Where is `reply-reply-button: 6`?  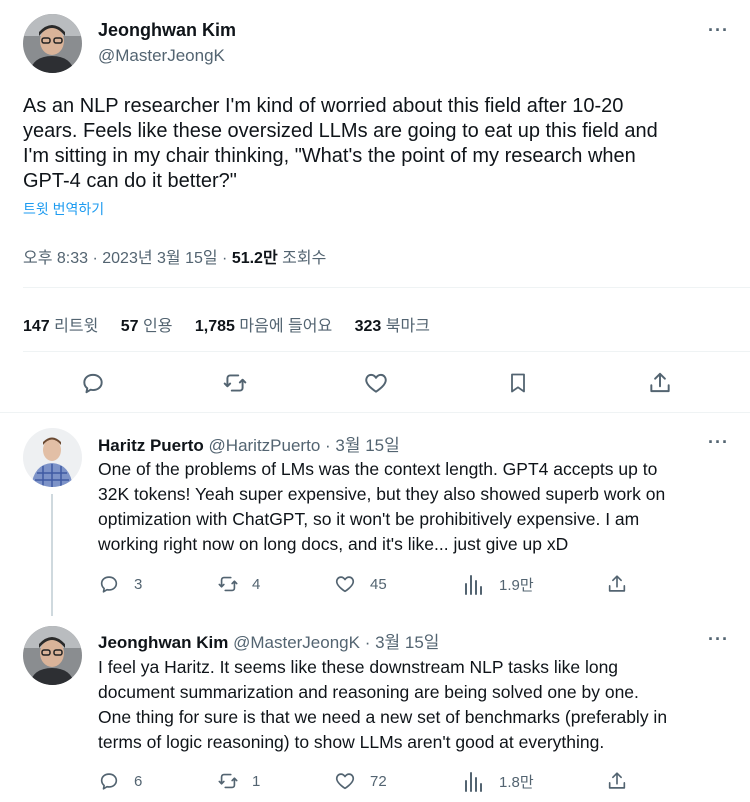 reply-reply-button: 6 is located at coordinates (120, 781).